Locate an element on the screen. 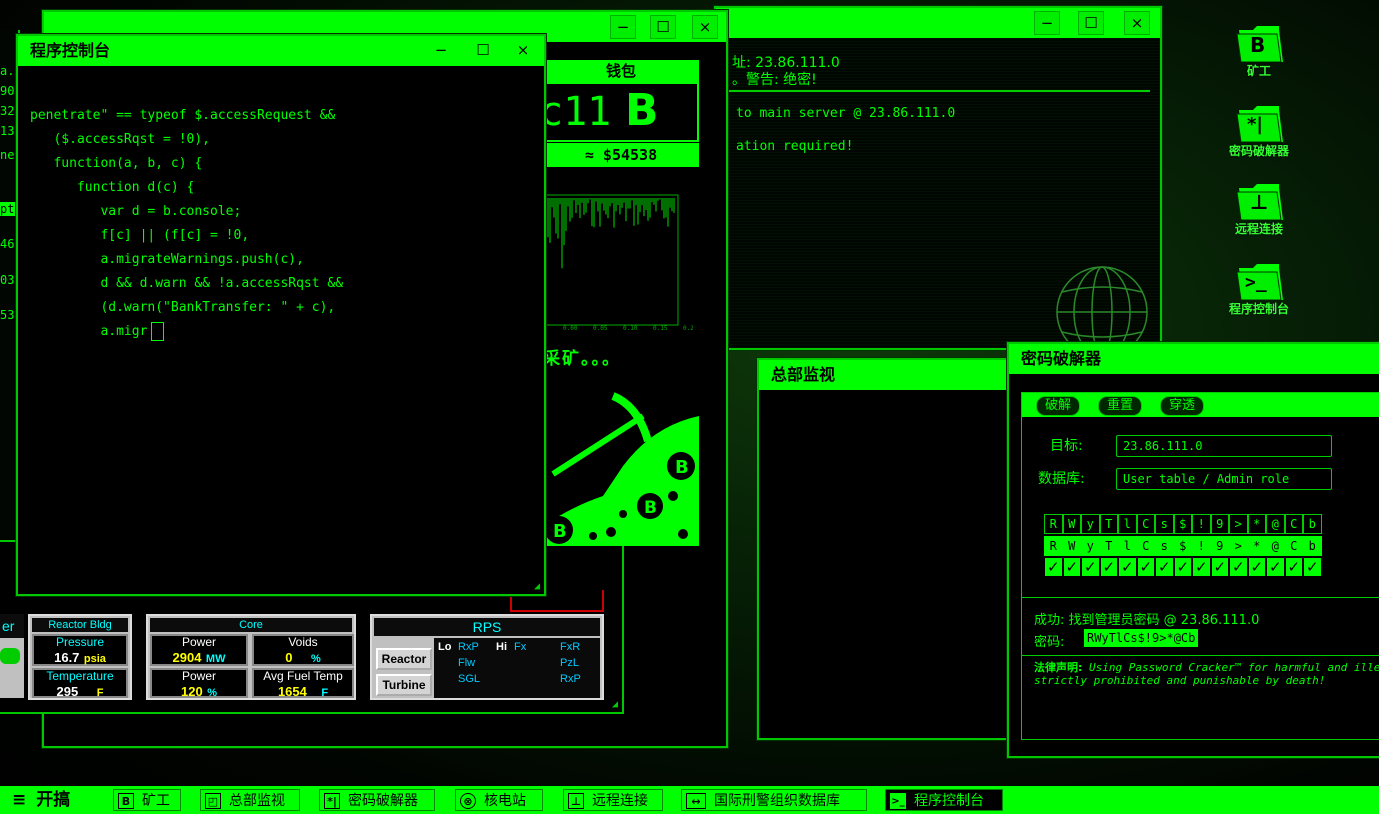 This screenshot has height=814, width=1379. desktop-icon-remote-connection: ⊥ 远程连接 is located at coordinates (1259, 210).